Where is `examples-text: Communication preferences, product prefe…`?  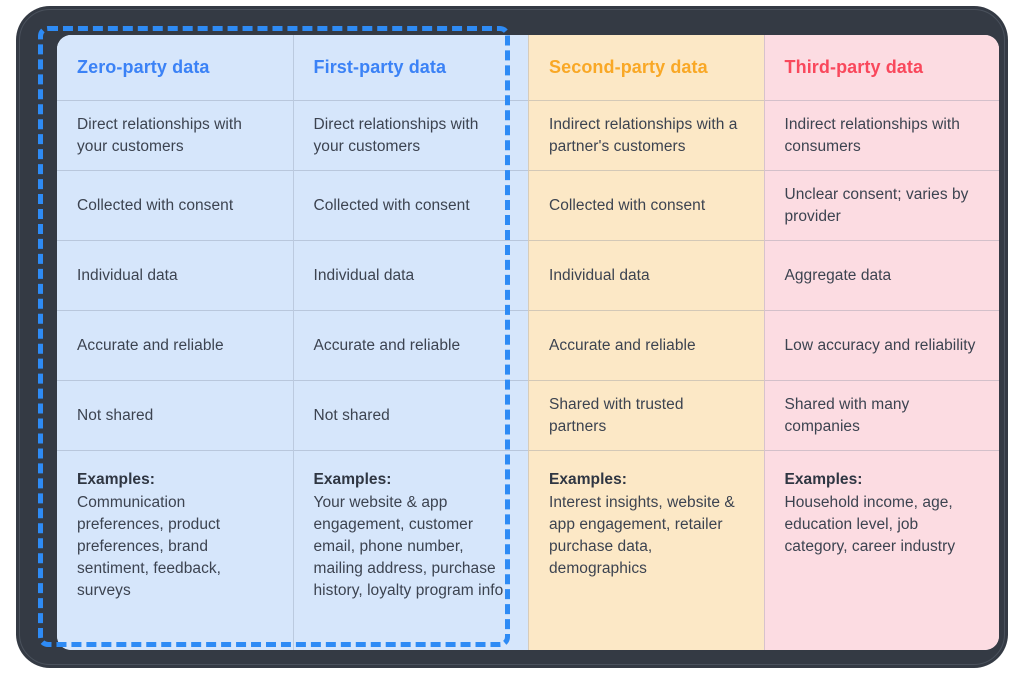 examples-text: Communication preferences, product prefe… is located at coordinates (149, 546).